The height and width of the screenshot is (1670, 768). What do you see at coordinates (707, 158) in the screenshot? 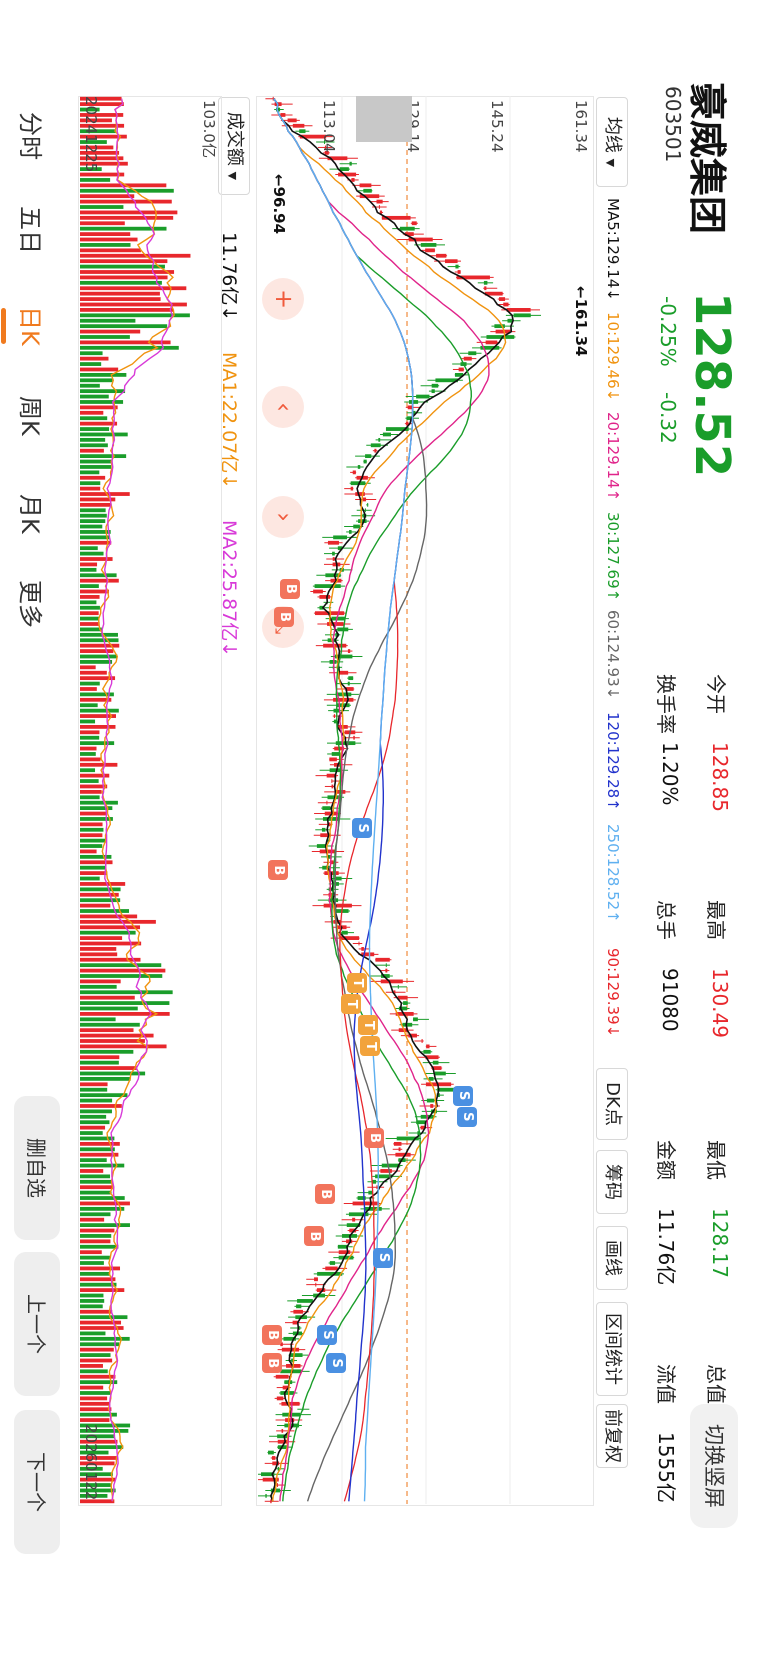
I see `stock-name: 豪威集团` at bounding box center [707, 158].